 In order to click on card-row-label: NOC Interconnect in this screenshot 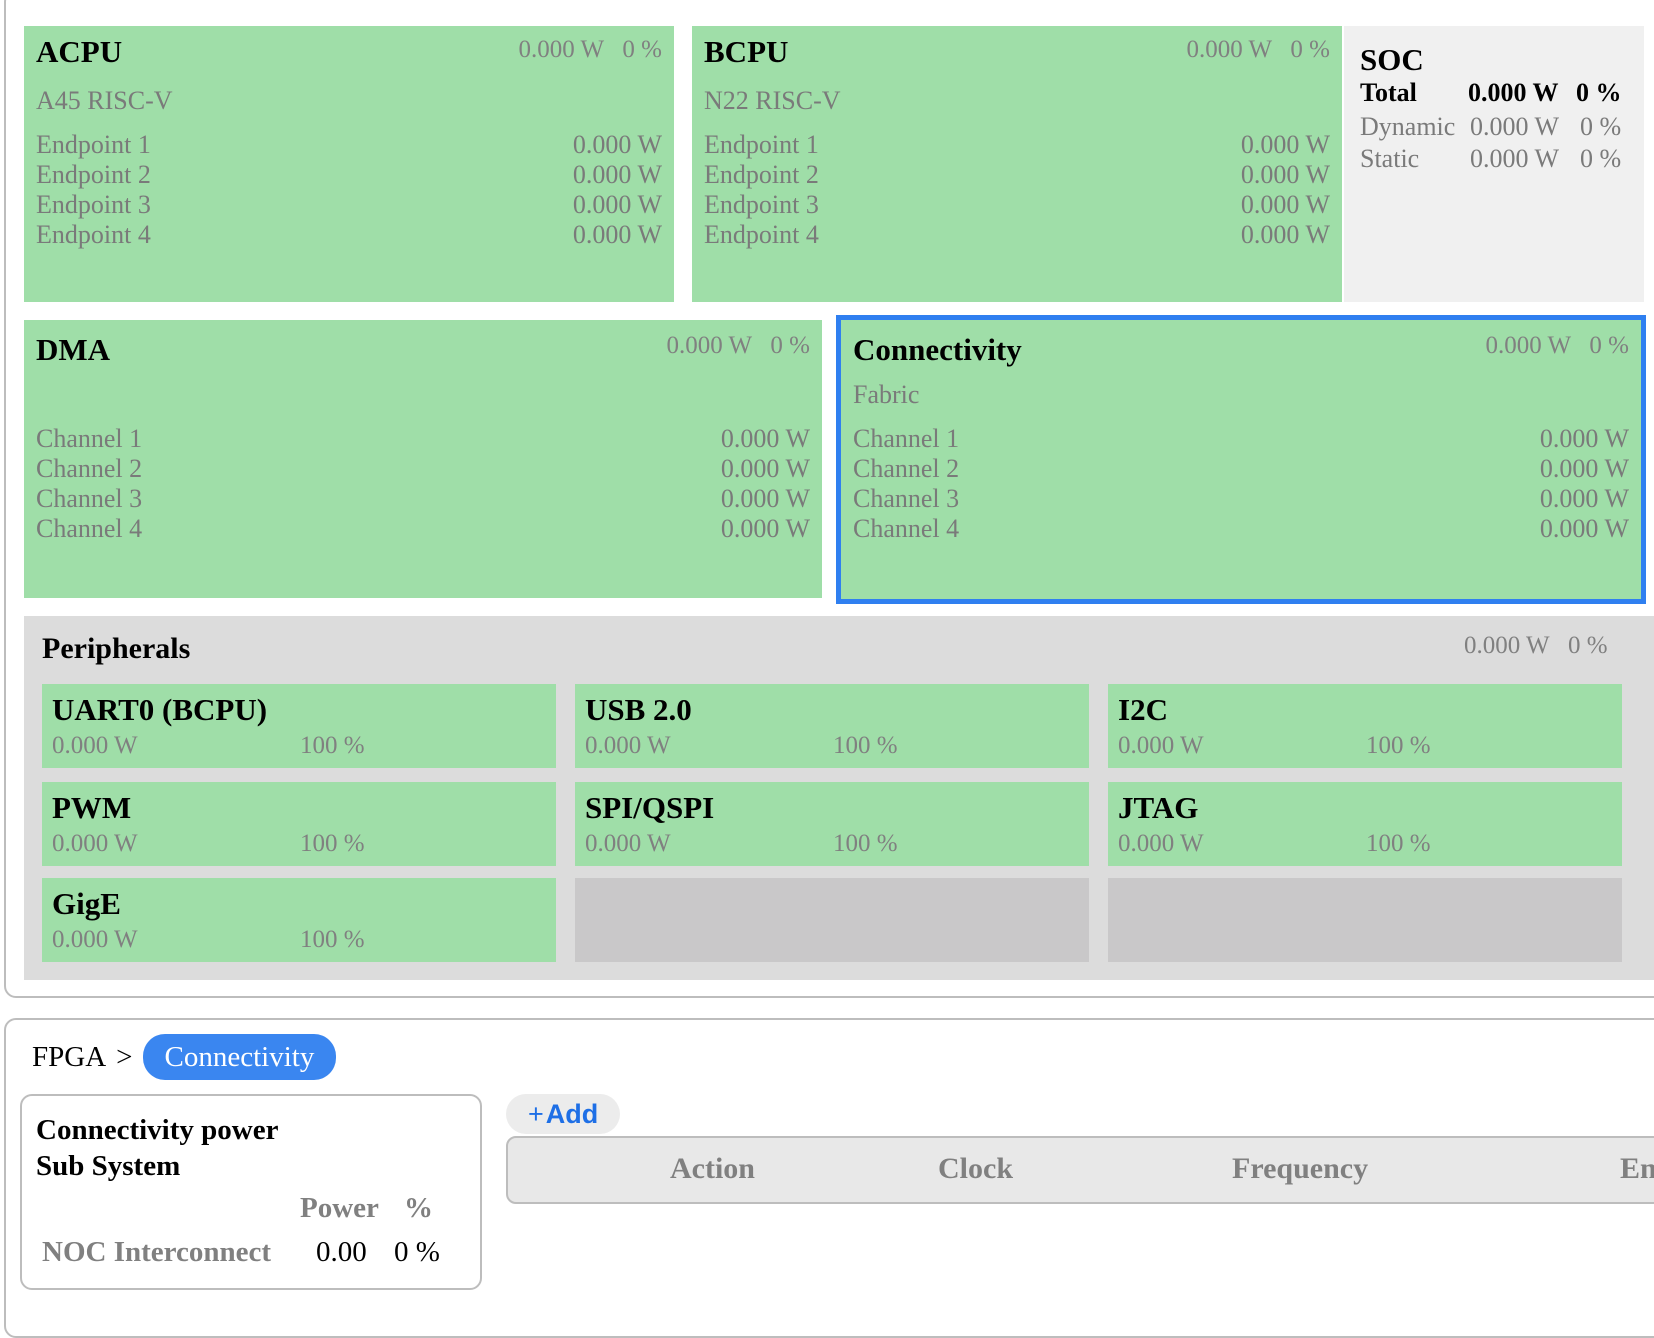, I will do `click(157, 1252)`.